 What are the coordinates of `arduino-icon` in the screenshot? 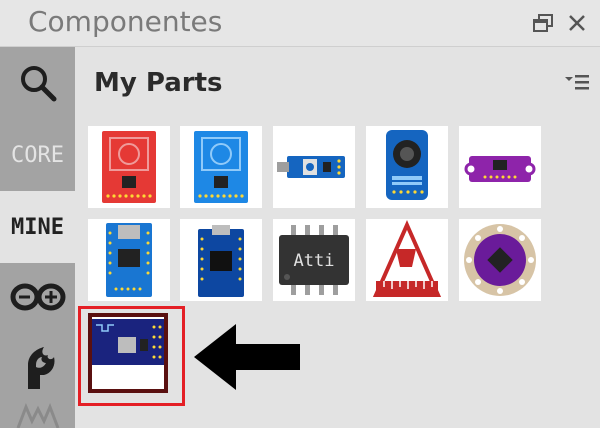 It's located at (37, 297).